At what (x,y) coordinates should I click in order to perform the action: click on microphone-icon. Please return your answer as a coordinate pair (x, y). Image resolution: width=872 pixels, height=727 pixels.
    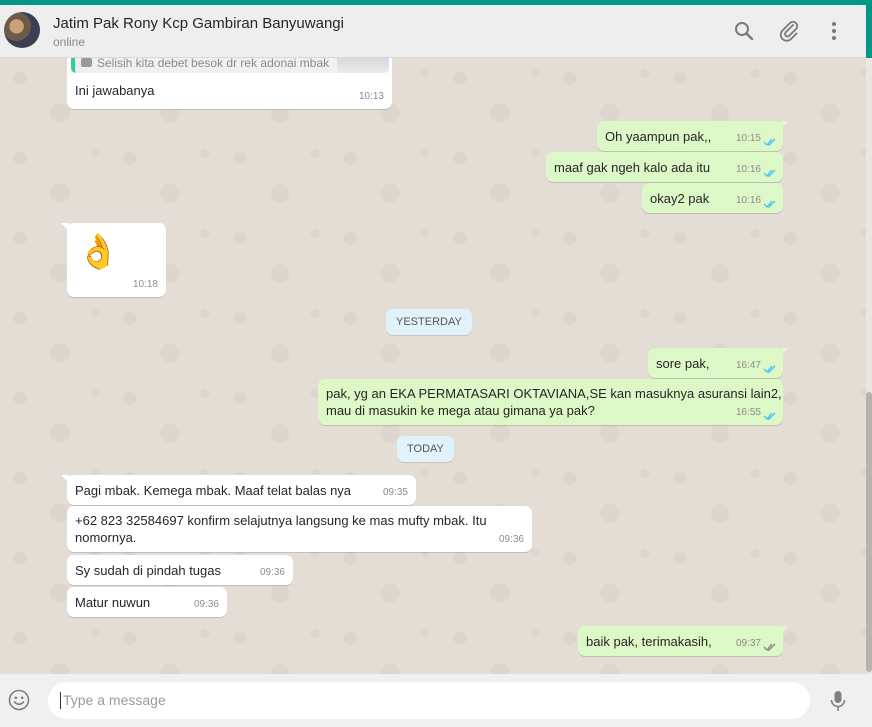
    Looking at the image, I should click on (838, 701).